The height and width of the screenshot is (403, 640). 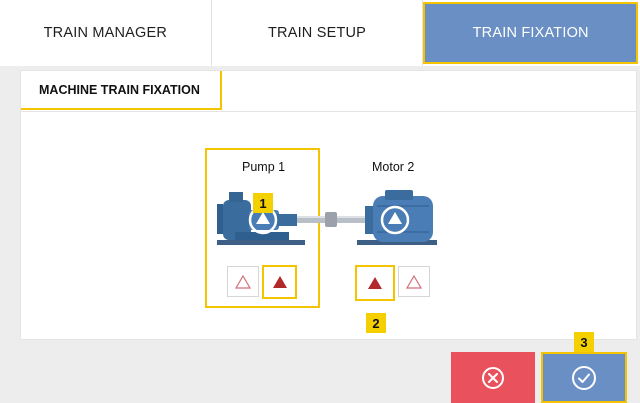 What do you see at coordinates (531, 33) in the screenshot?
I see `tab-train-fixation: TRAIN FIXATION` at bounding box center [531, 33].